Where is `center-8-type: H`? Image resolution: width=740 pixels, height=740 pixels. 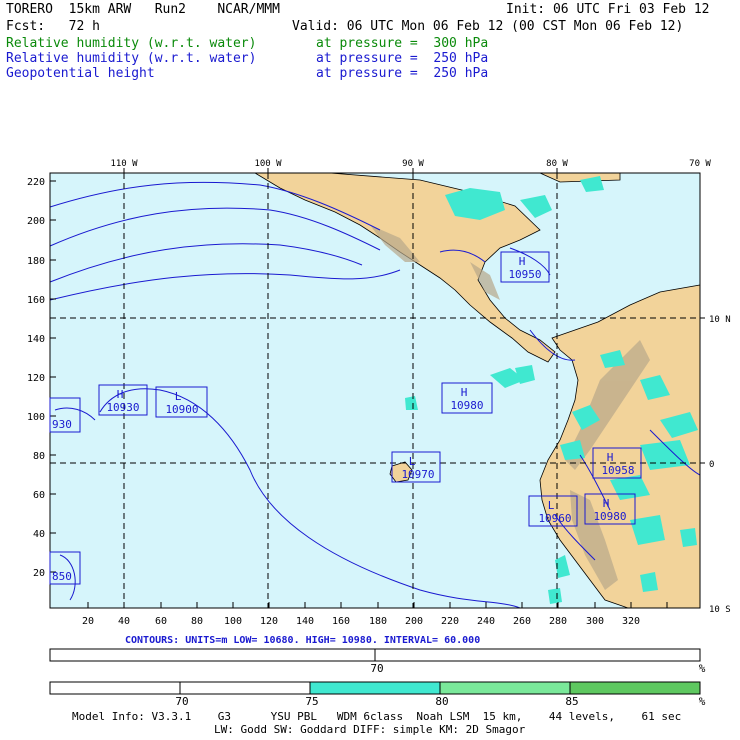 center-8-type: H is located at coordinates (606, 503).